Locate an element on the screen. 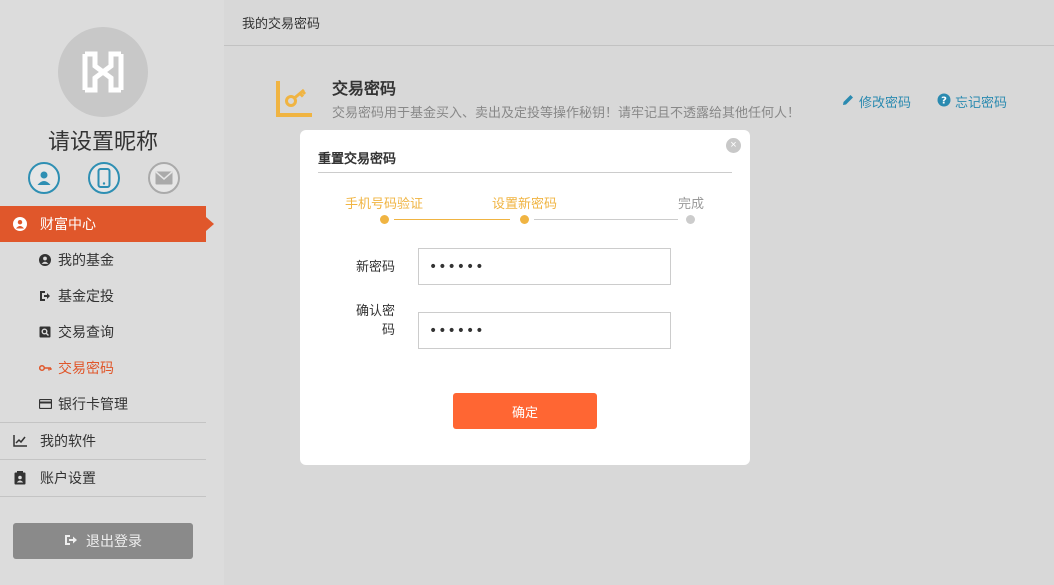  logout-label: 退出登录 is located at coordinates (114, 541).